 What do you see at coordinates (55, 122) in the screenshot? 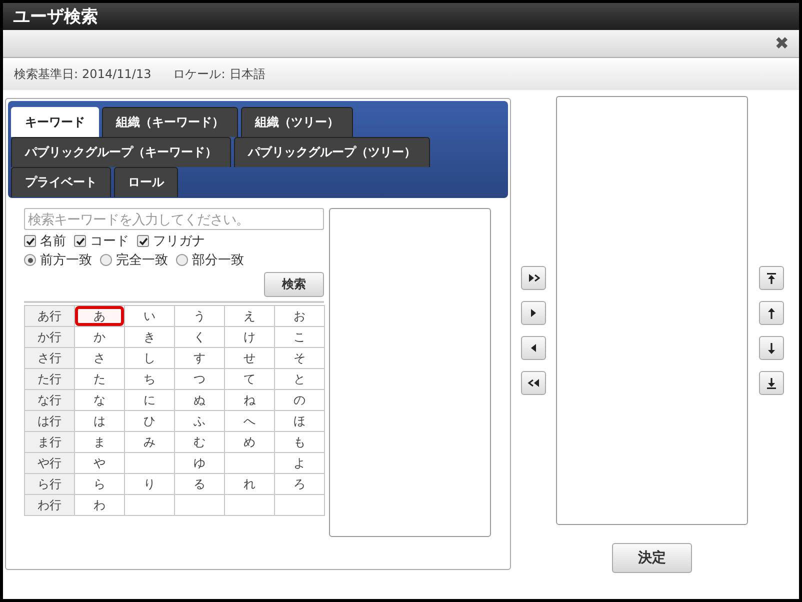
I see `tab: キーワード` at bounding box center [55, 122].